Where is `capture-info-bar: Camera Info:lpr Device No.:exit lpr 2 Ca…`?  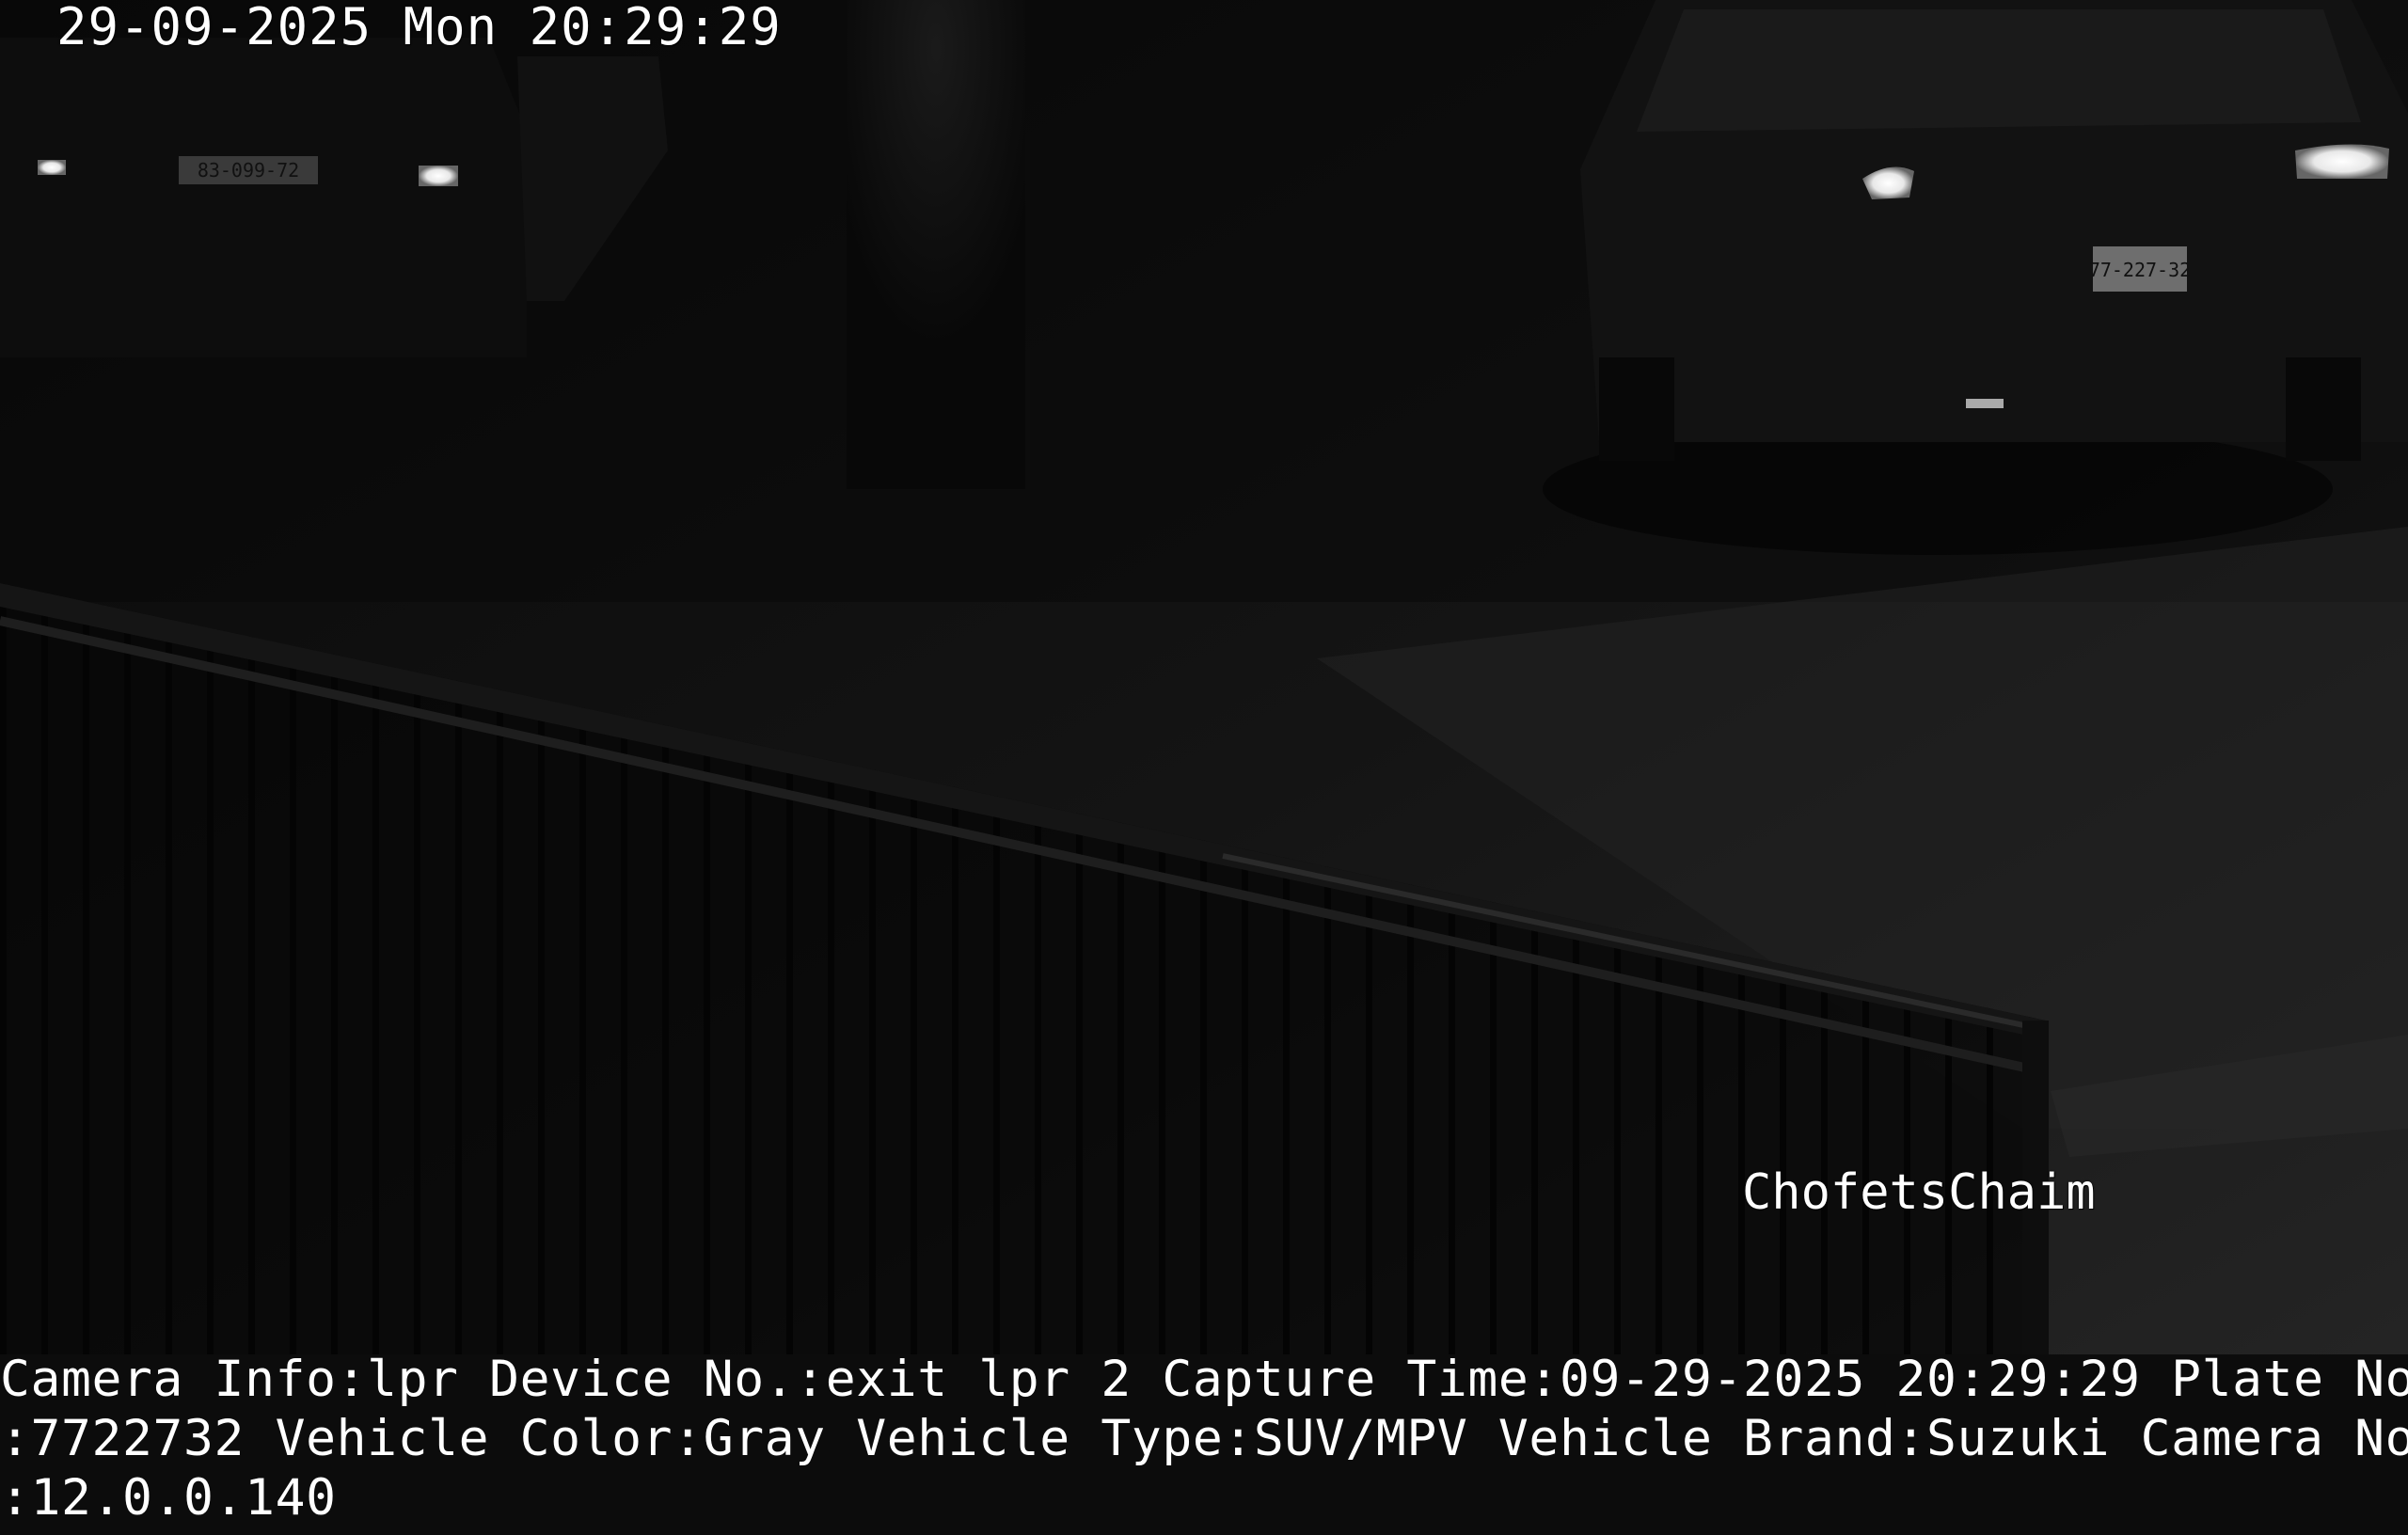
capture-info-bar: Camera Info:lpr Device No.:exit lpr 2 Ca… is located at coordinates (1204, 1444).